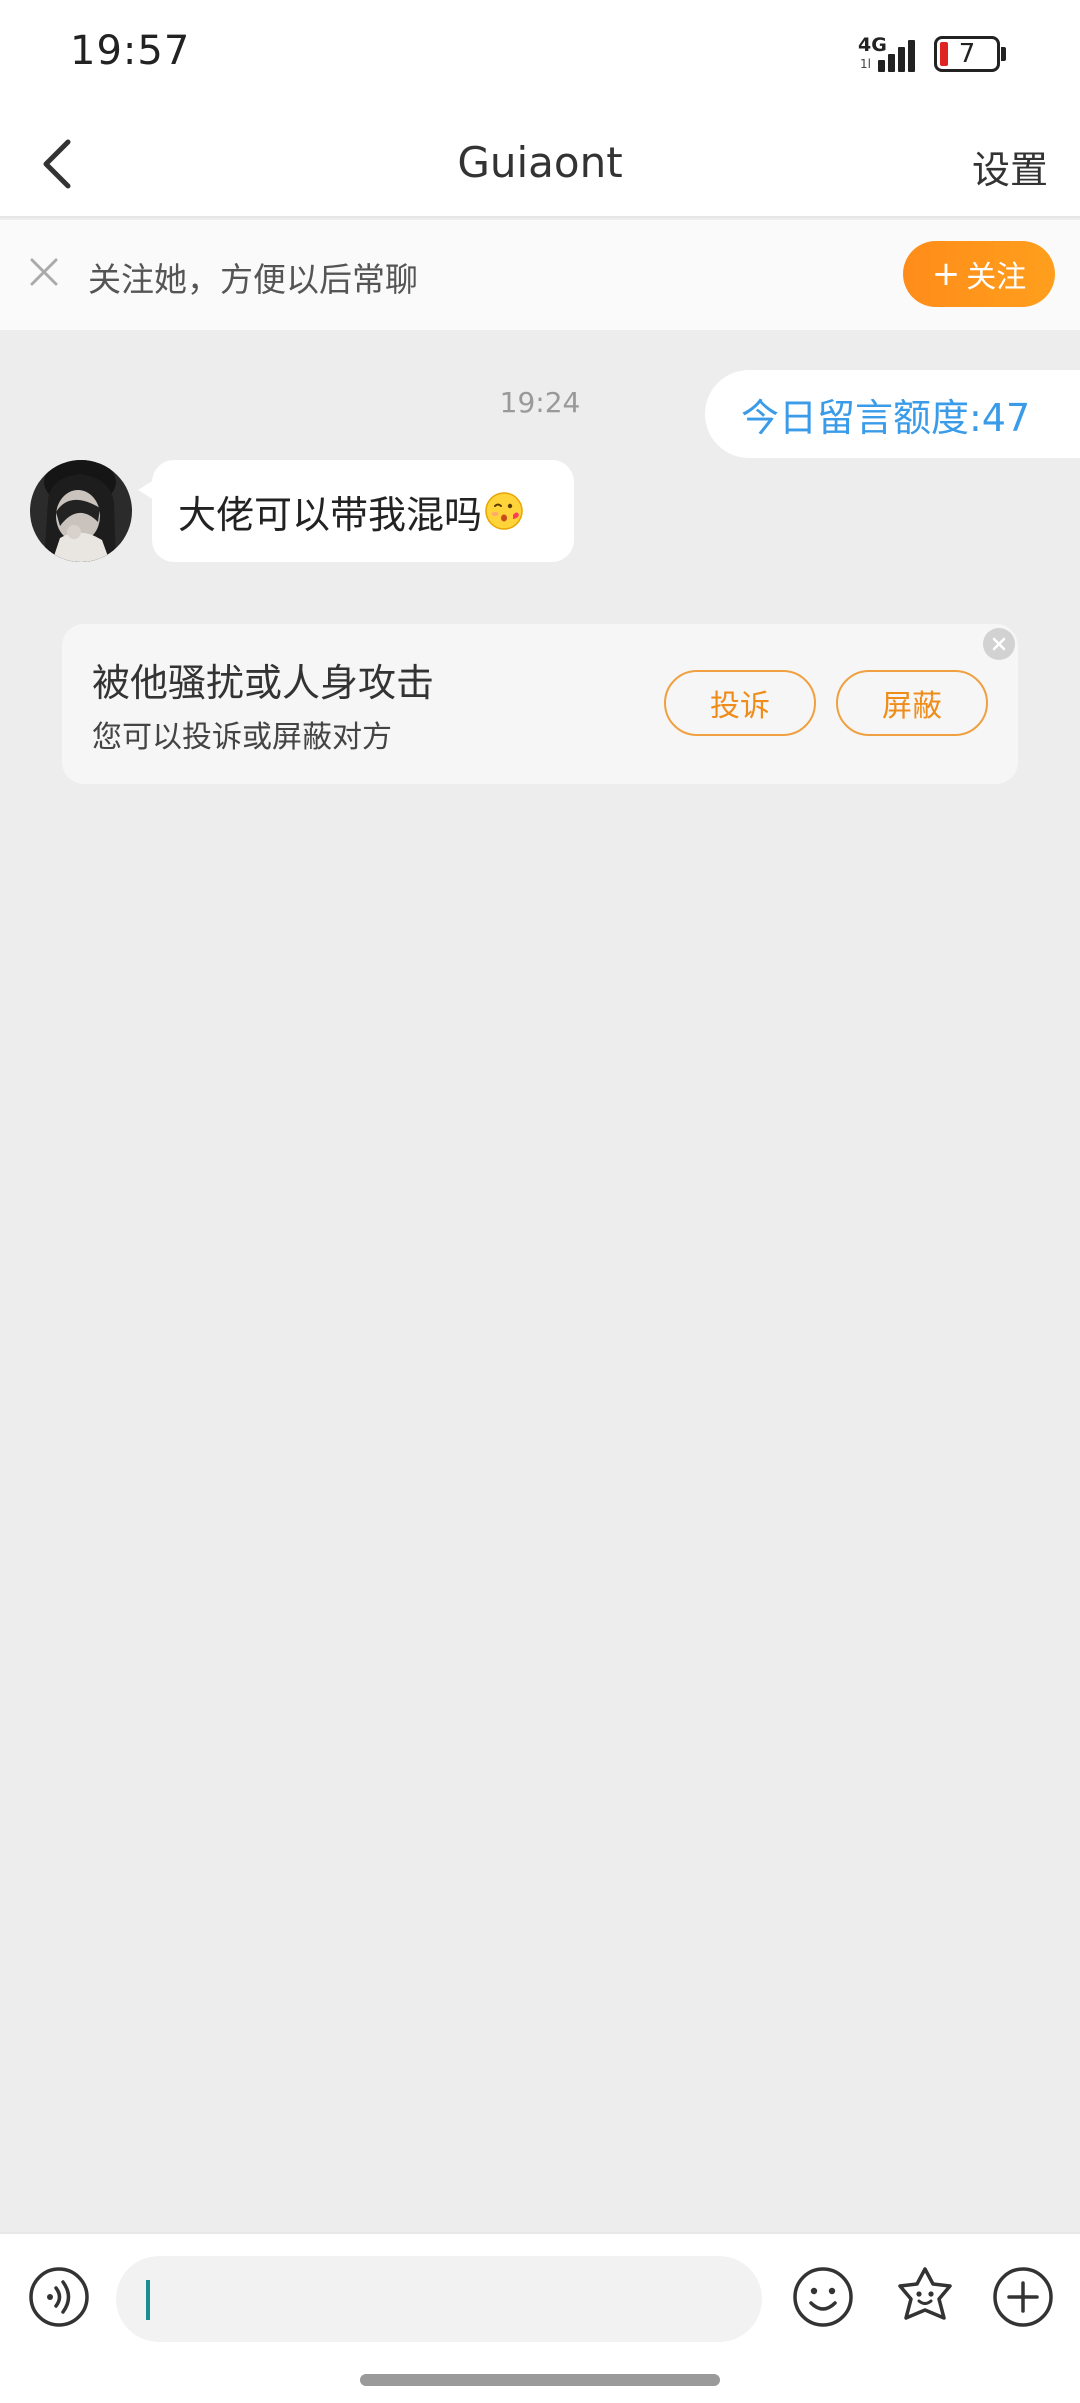  Describe the element at coordinates (130, 51) in the screenshot. I see `status-time: 19:57` at that location.